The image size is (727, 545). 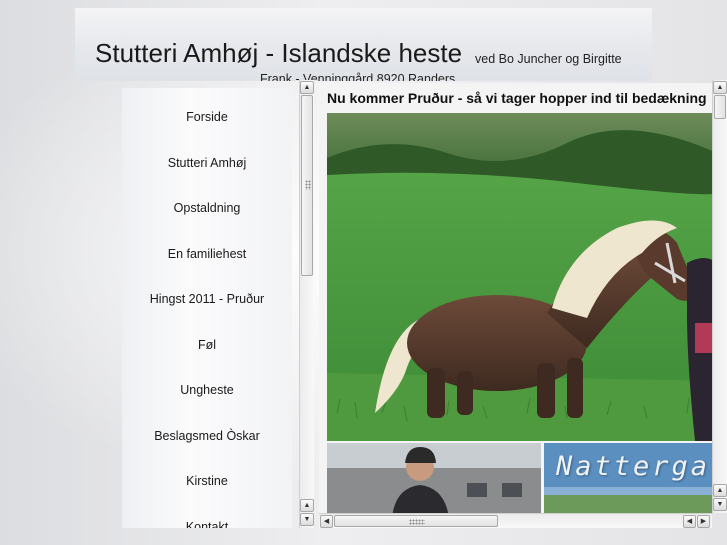 What do you see at coordinates (207, 111) in the screenshot?
I see `nav-item-forside: Forside` at bounding box center [207, 111].